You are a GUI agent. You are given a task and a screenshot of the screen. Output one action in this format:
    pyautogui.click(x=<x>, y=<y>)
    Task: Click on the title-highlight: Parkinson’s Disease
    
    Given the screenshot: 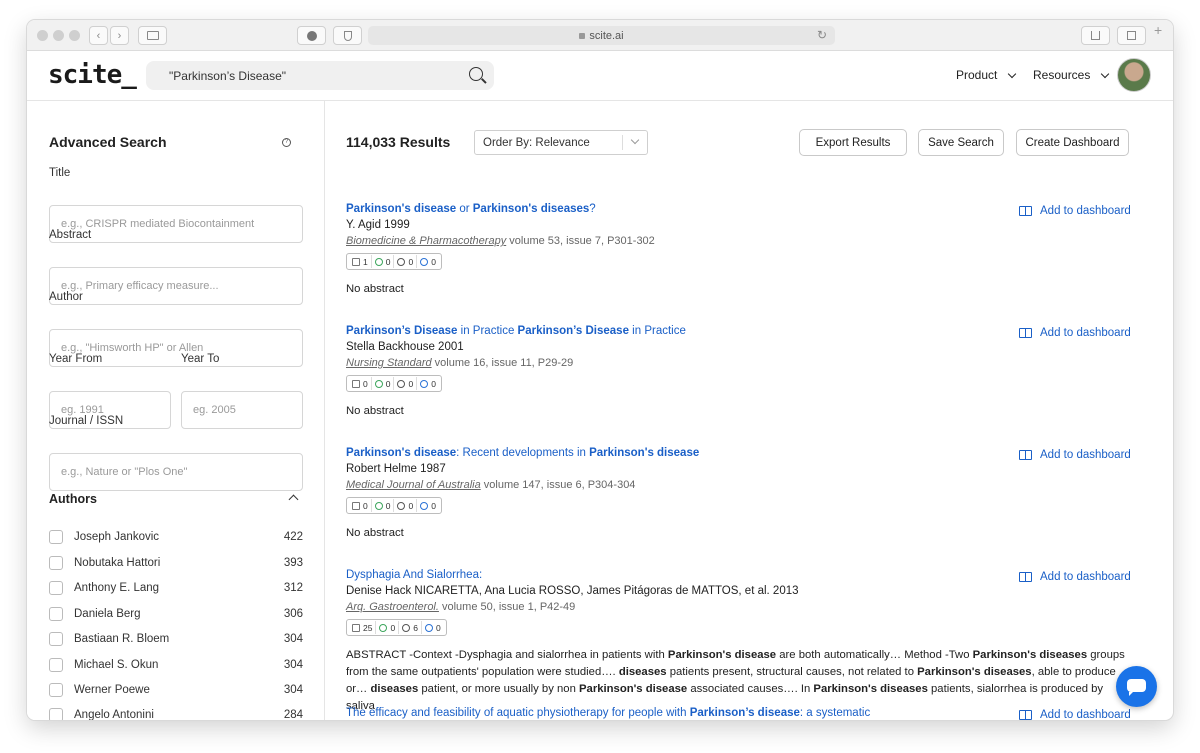 What is the action you would take?
    pyautogui.click(x=573, y=331)
    